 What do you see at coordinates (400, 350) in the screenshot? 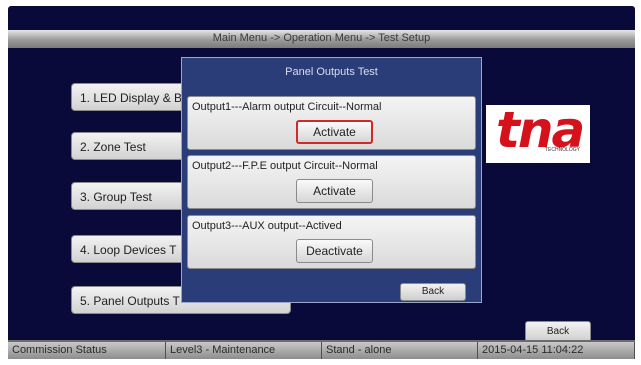
I see `status-network-mode: Stand - alone` at bounding box center [400, 350].